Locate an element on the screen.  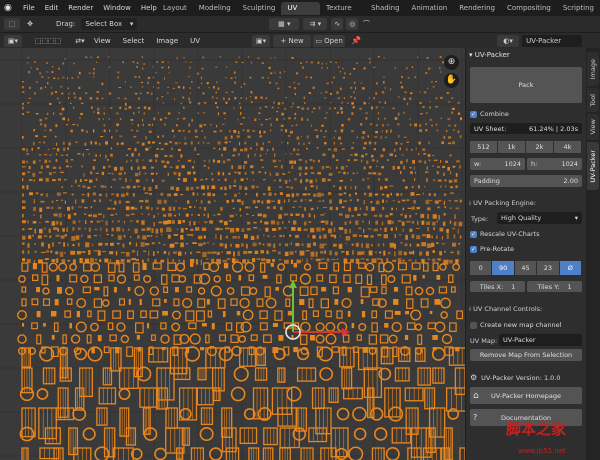
workspace-tab-compositing: Compositing is located at coordinates (529, 8).